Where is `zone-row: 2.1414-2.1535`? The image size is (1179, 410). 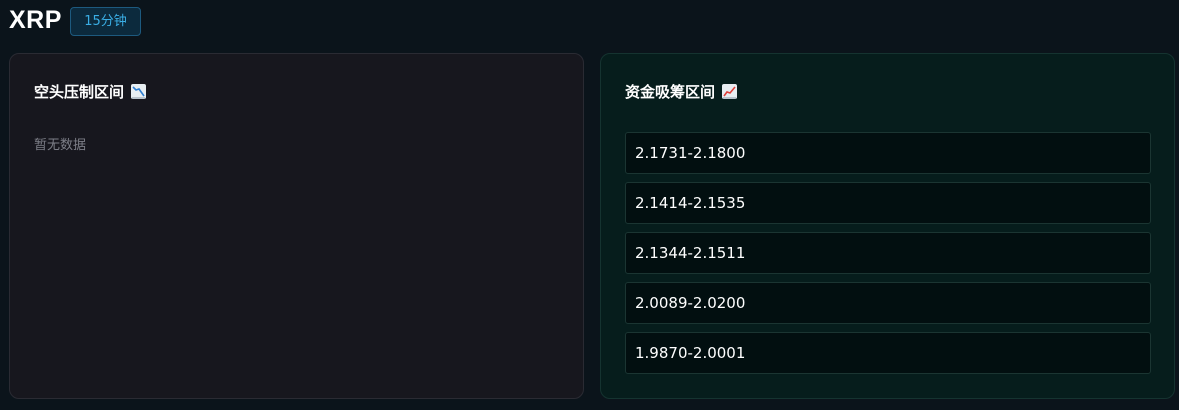 zone-row: 2.1414-2.1535 is located at coordinates (888, 203).